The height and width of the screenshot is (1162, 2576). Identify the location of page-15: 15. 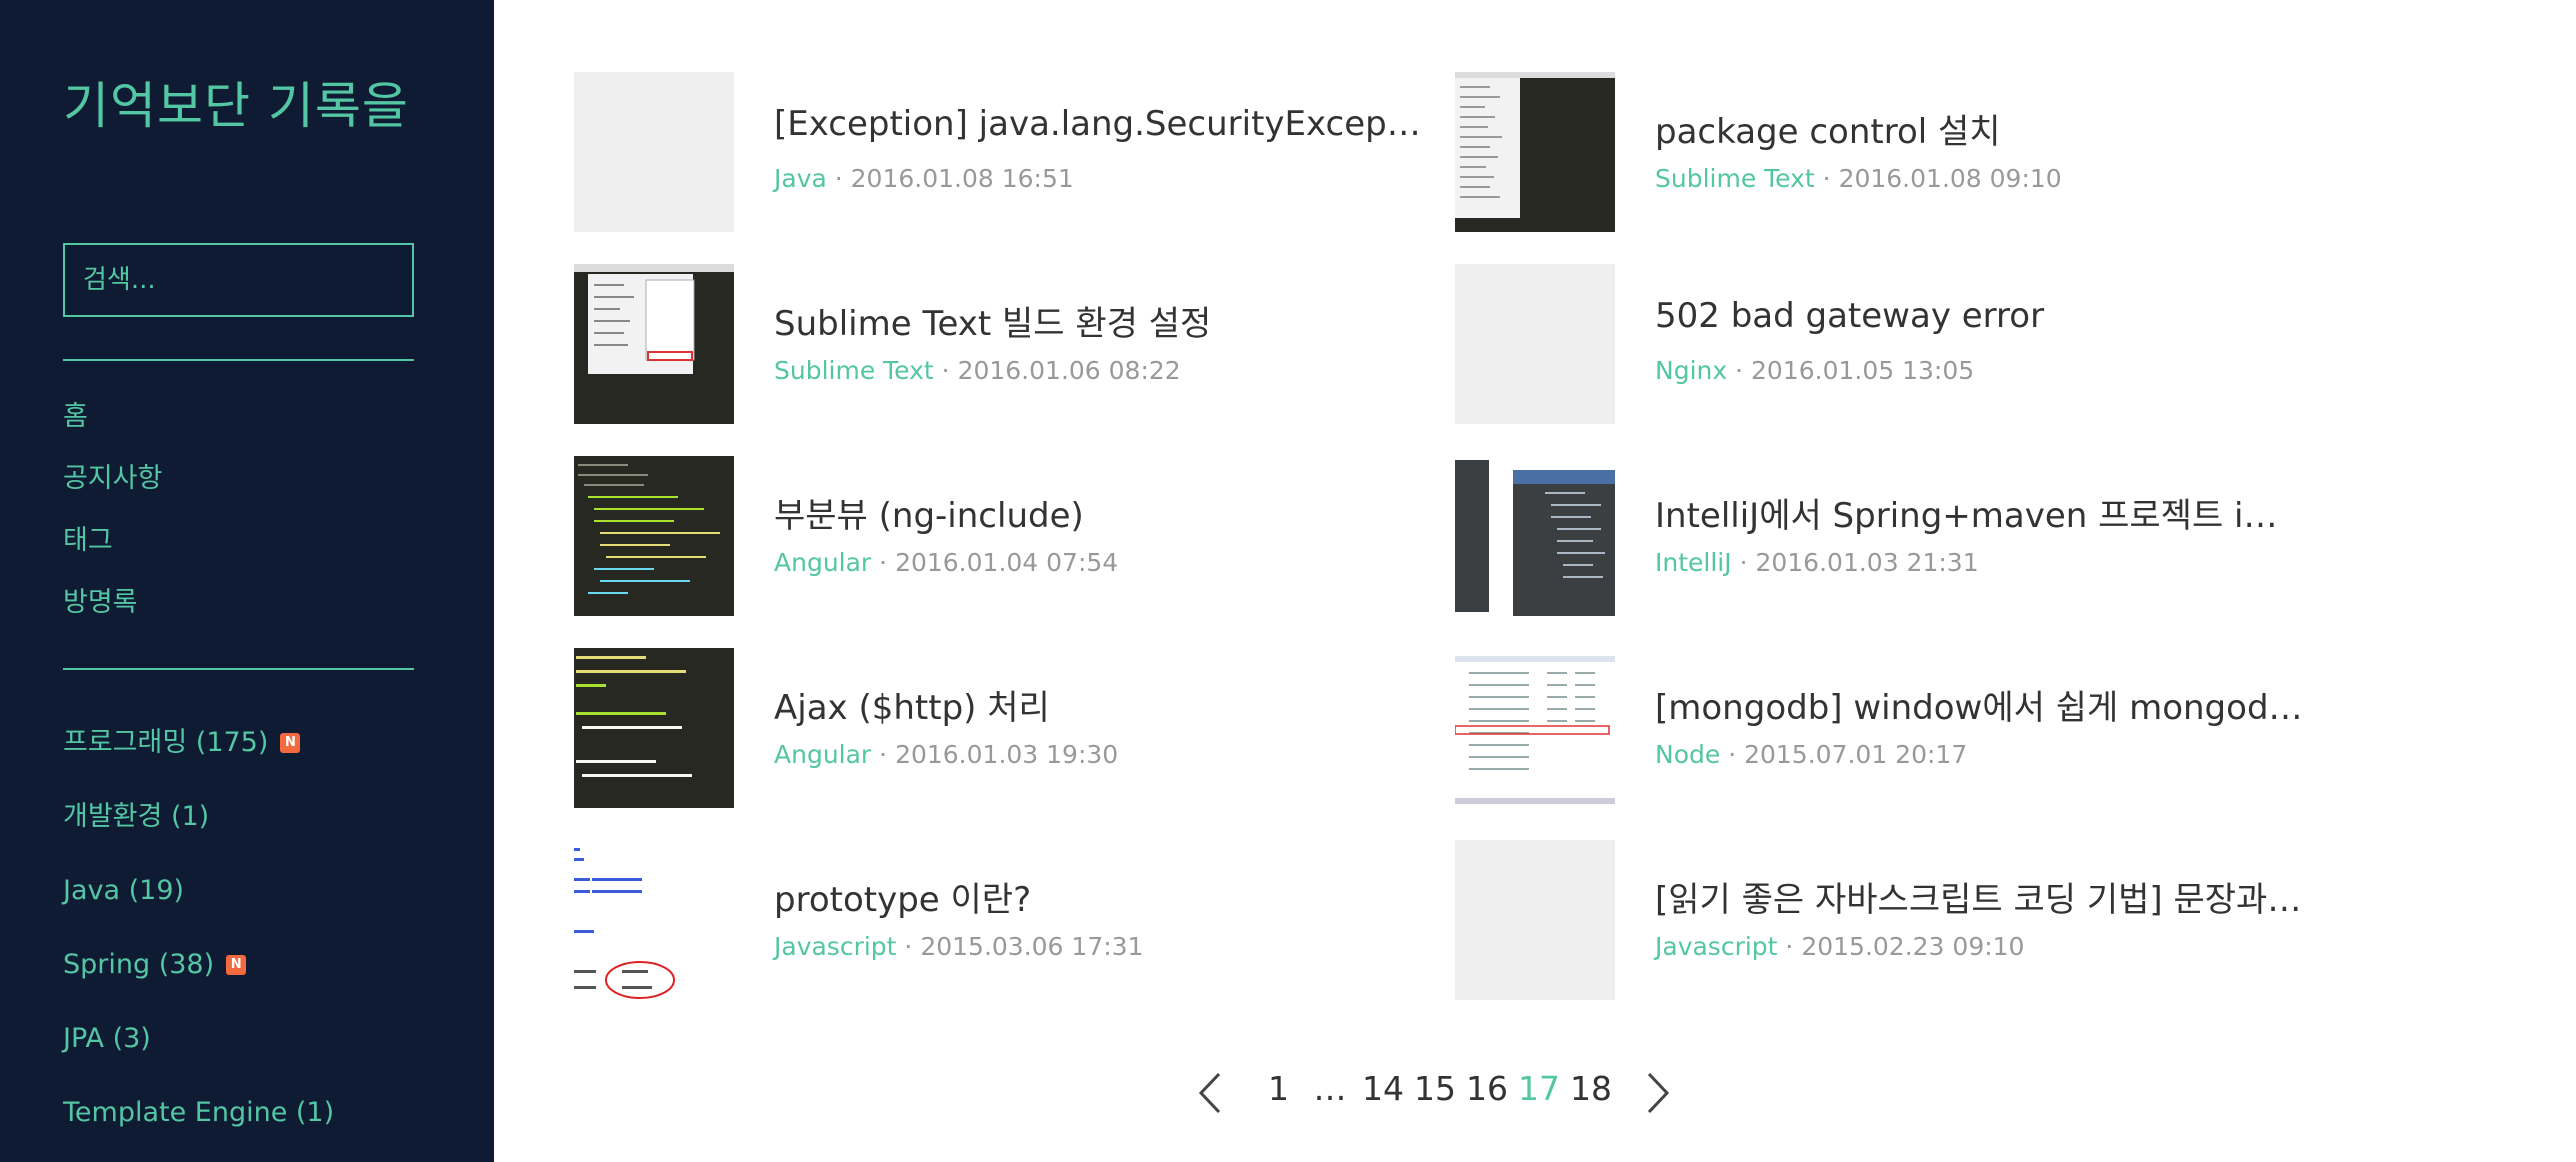
(1435, 1089).